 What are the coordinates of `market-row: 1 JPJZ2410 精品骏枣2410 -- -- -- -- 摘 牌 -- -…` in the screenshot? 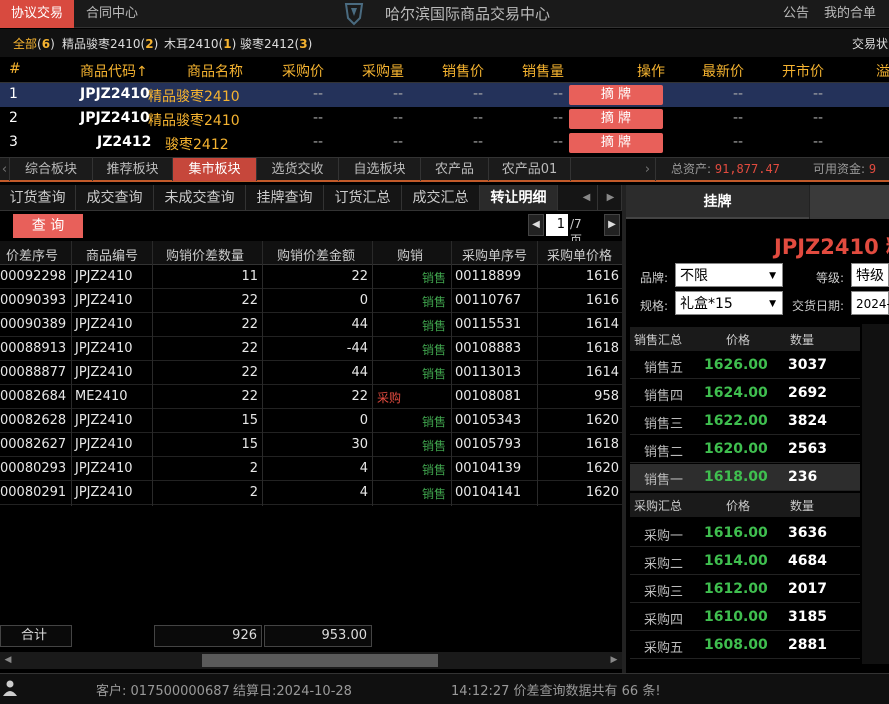 It's located at (444, 95).